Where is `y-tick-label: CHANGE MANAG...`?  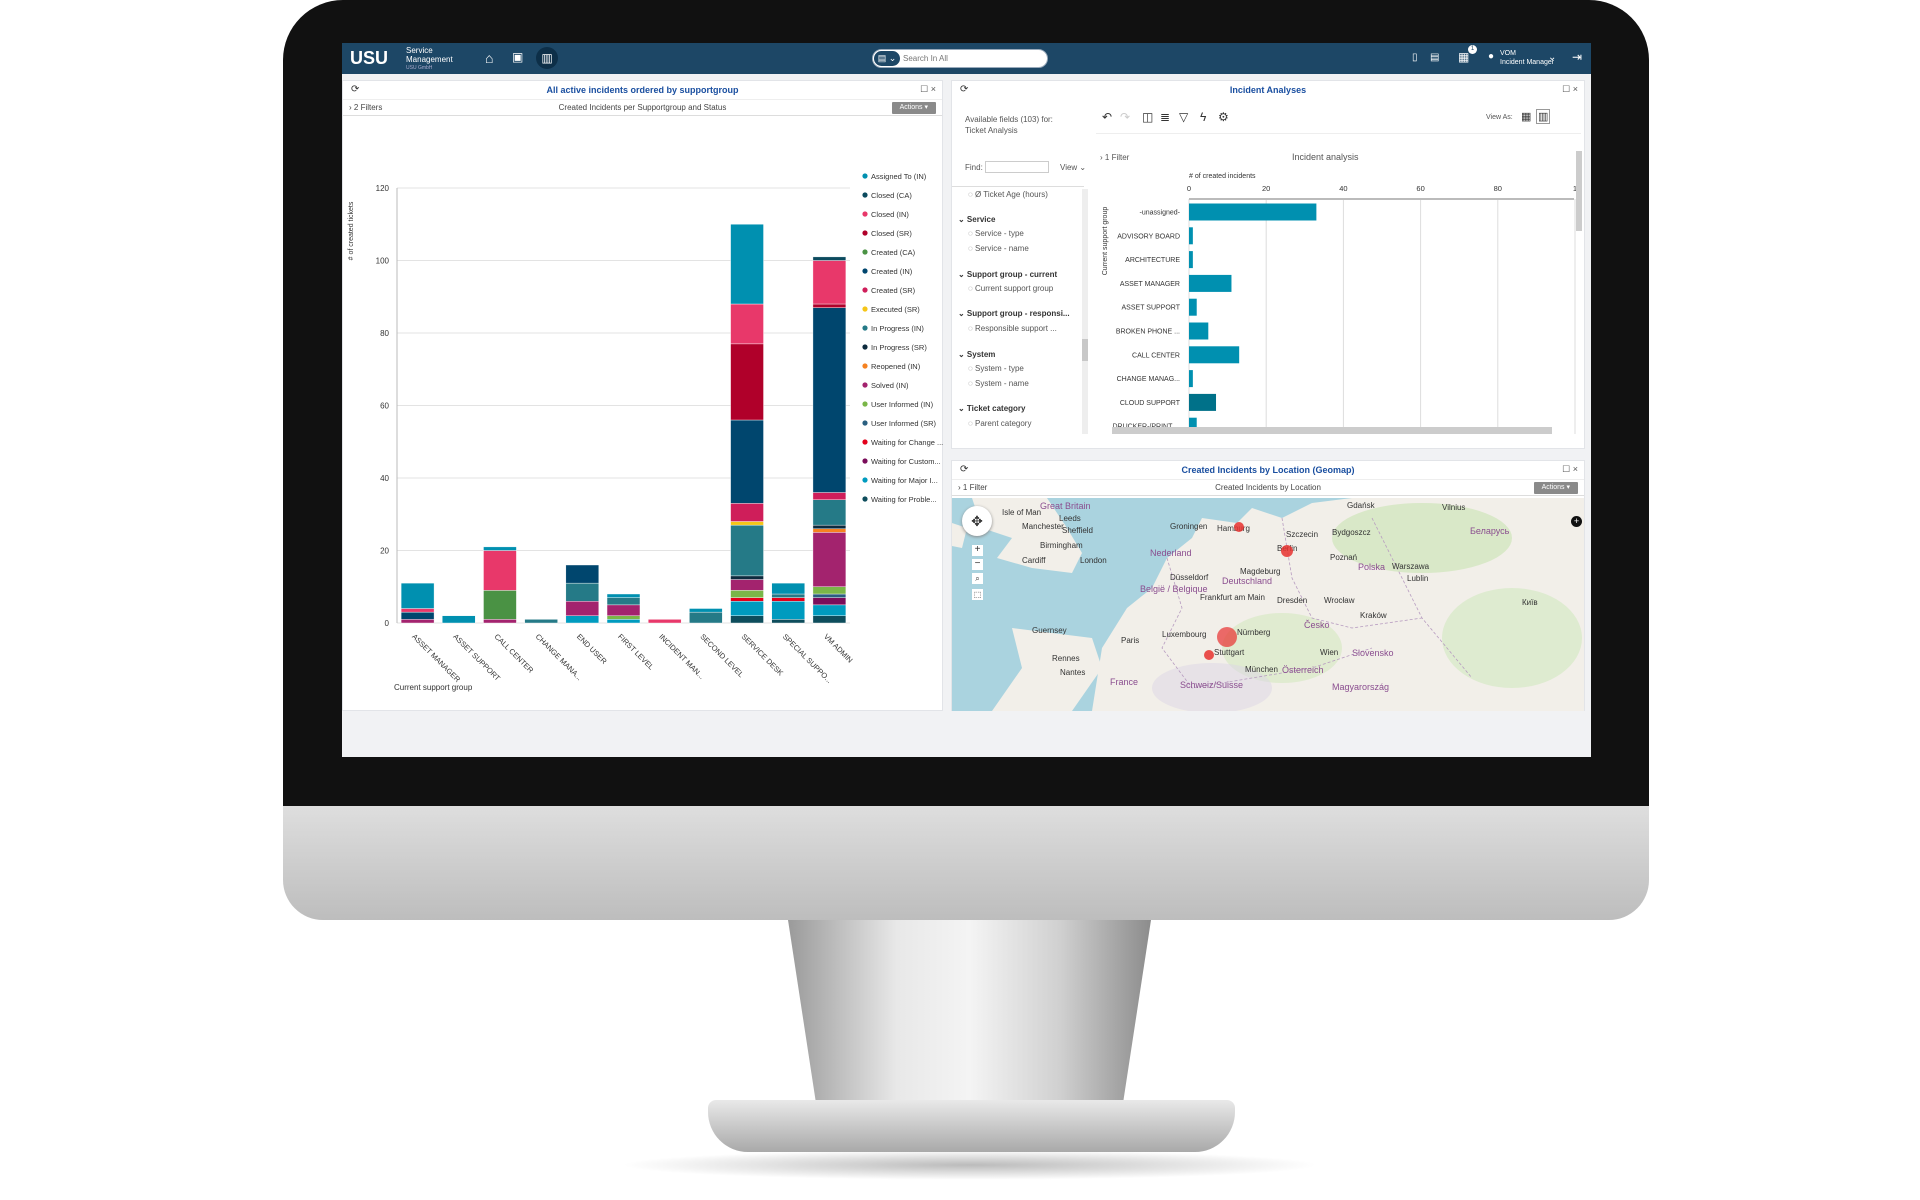 y-tick-label: CHANGE MANAG... is located at coordinates (1148, 379).